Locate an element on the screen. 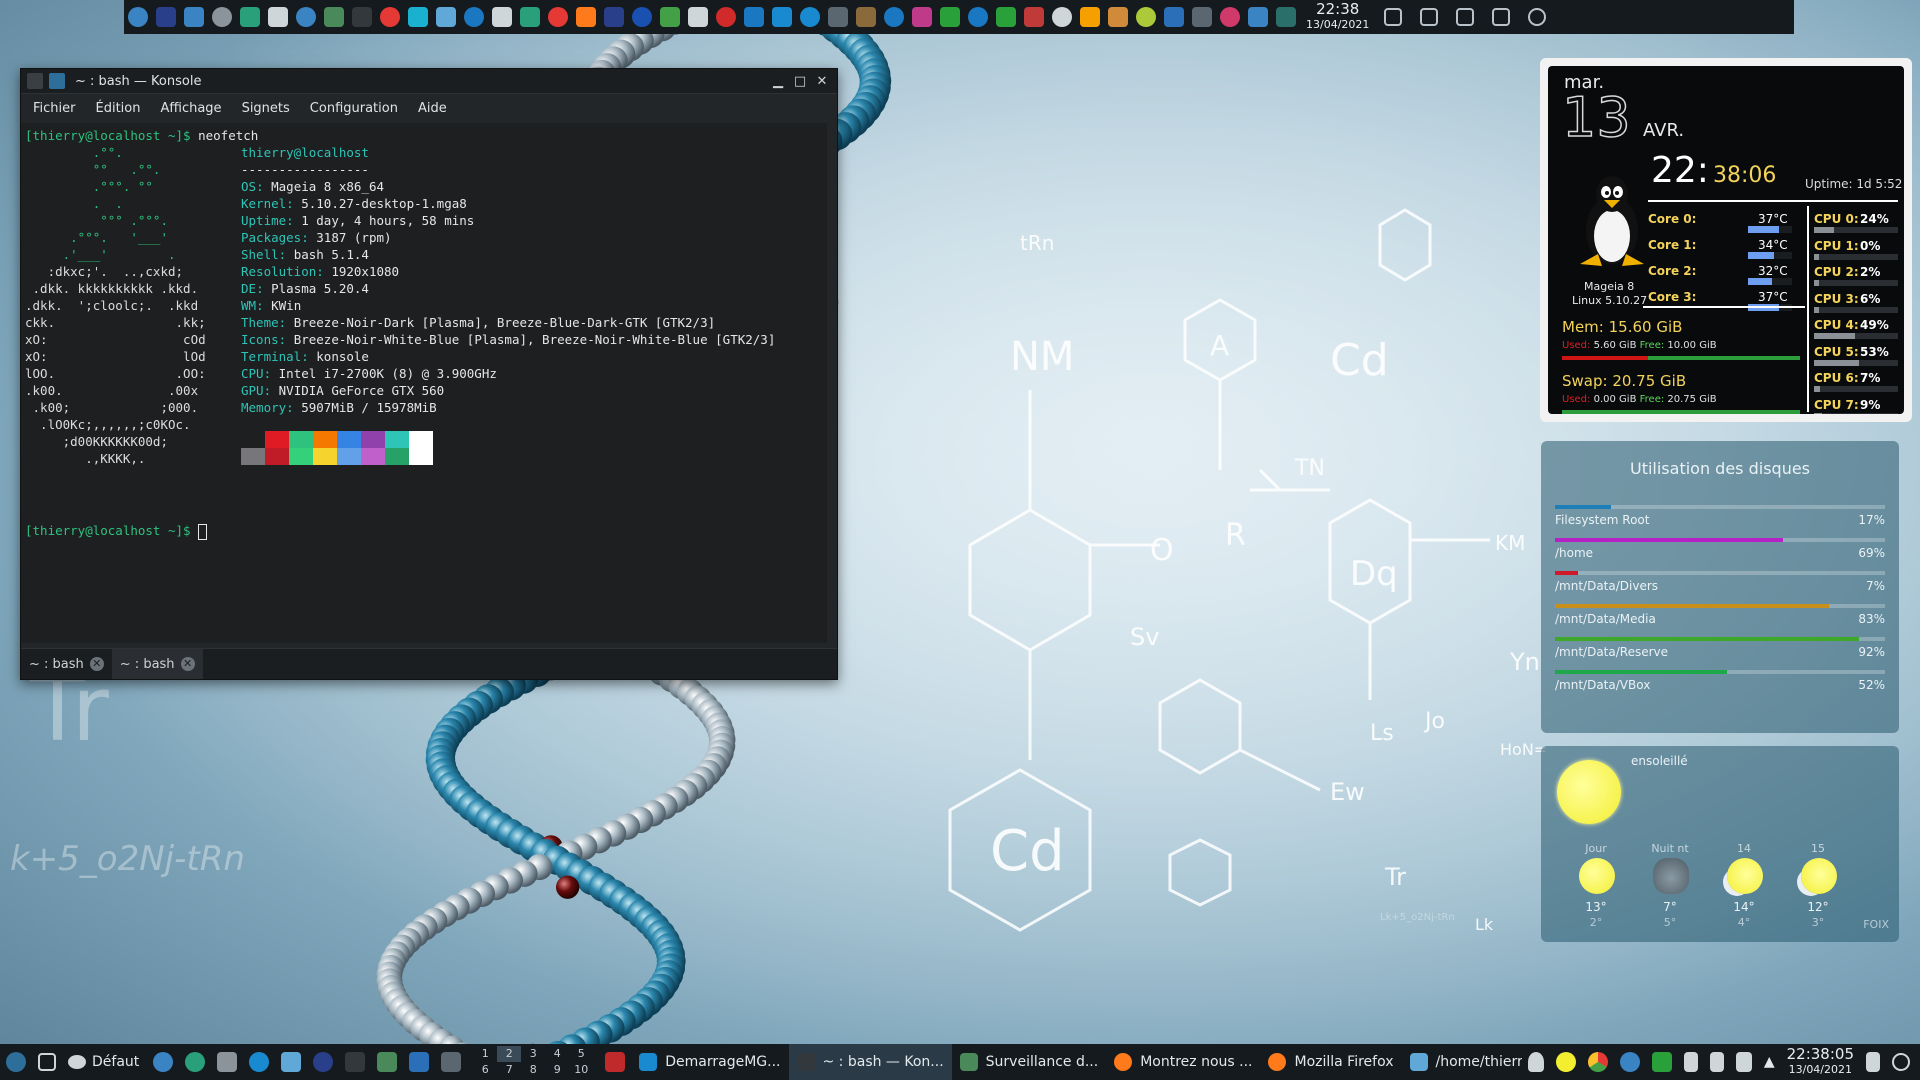  pager-desktop: 6 is located at coordinates (485, 1070).